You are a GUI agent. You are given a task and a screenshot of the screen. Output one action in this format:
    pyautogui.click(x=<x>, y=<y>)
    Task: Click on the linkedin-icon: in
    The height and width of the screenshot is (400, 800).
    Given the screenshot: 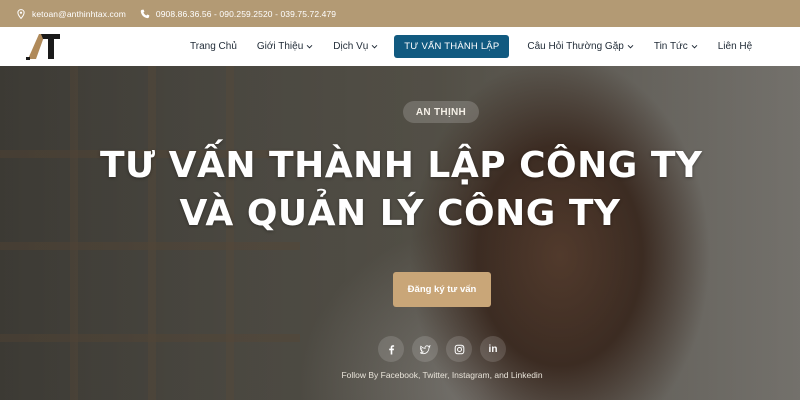 What is the action you would take?
    pyautogui.click(x=493, y=349)
    